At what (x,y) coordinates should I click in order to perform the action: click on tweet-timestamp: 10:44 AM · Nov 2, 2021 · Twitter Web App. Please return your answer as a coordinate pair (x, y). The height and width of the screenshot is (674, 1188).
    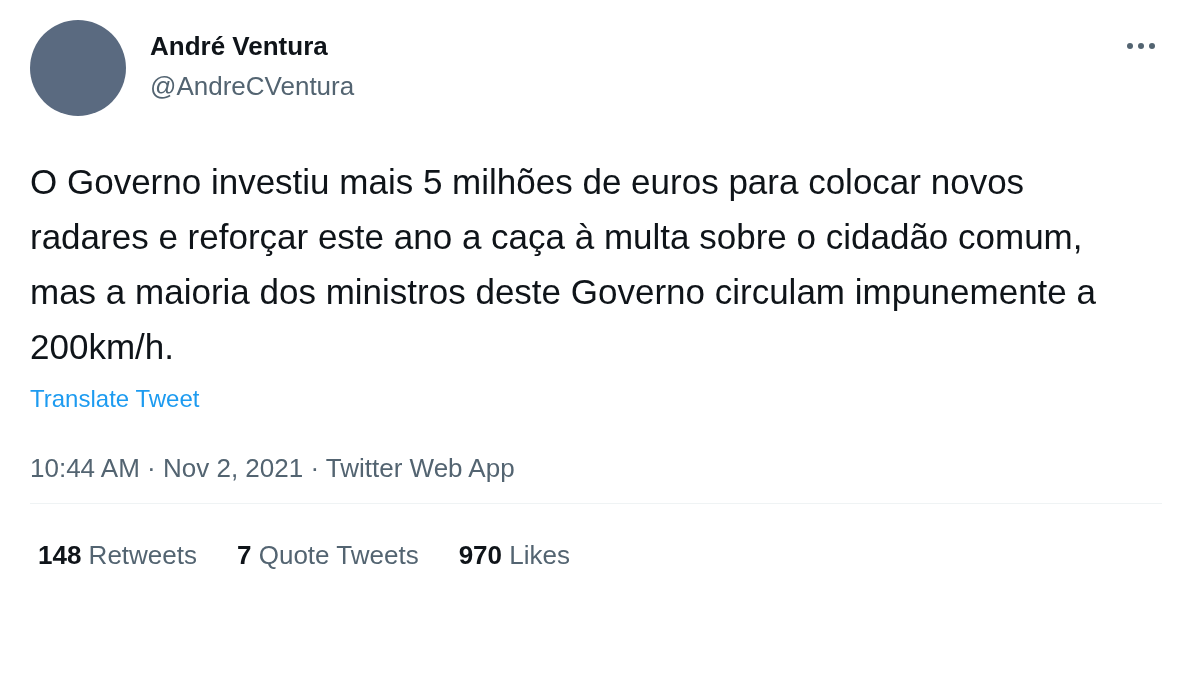
    Looking at the image, I should click on (272, 468).